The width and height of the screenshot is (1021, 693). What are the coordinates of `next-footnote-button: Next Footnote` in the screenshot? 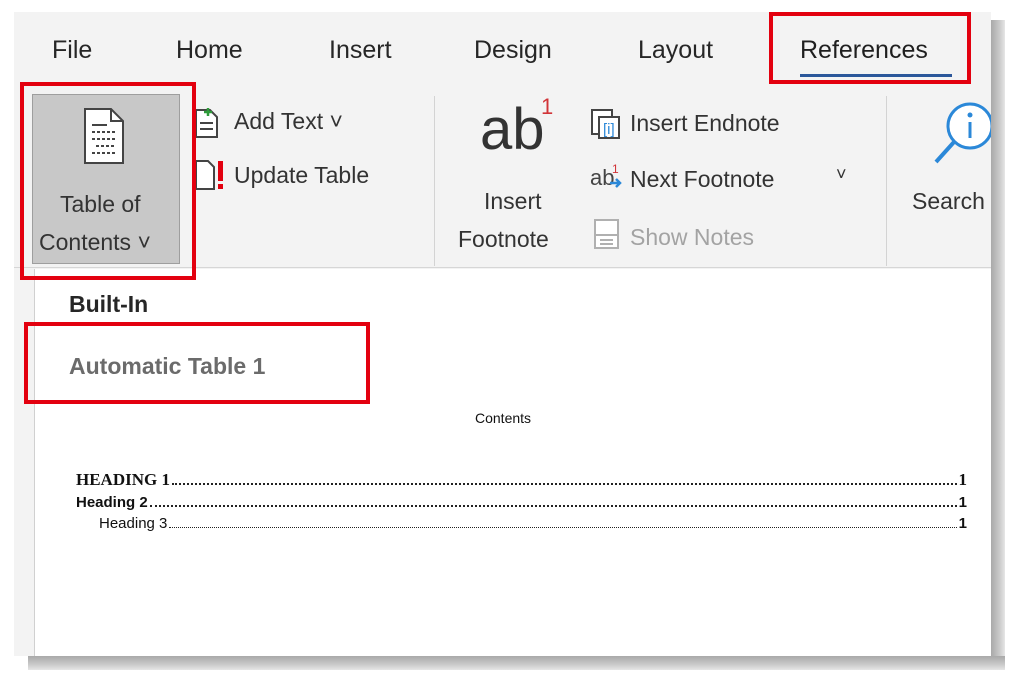 It's located at (702, 179).